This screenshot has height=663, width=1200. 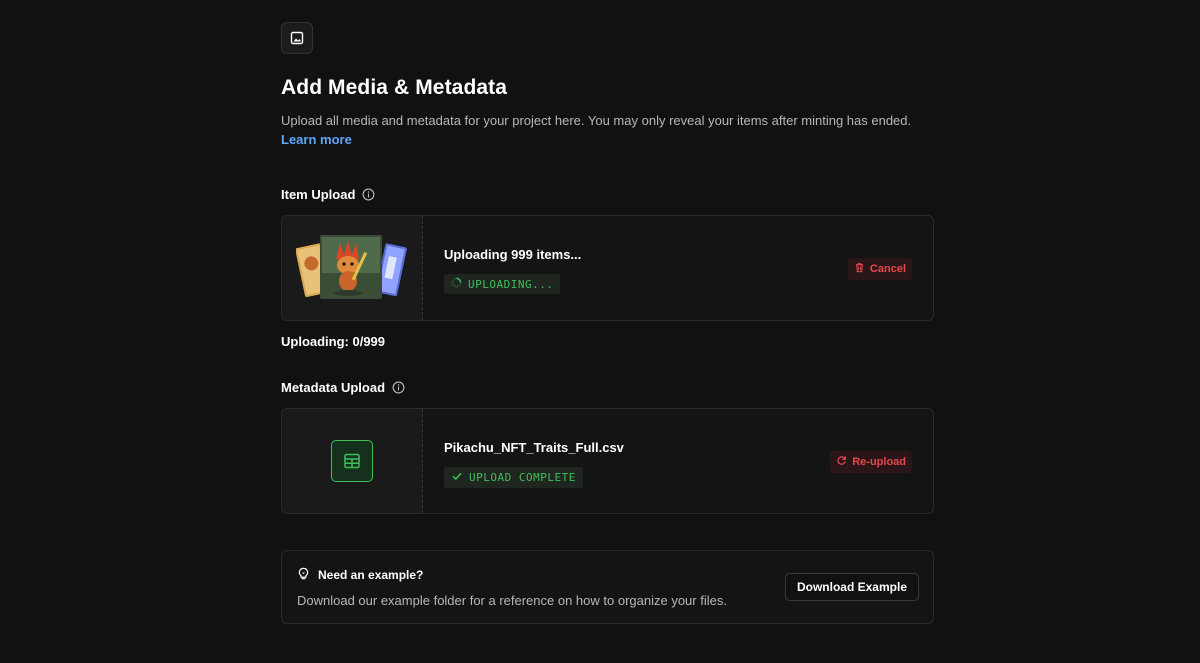 I want to click on item-preview-thumbnail, so click(x=352, y=268).